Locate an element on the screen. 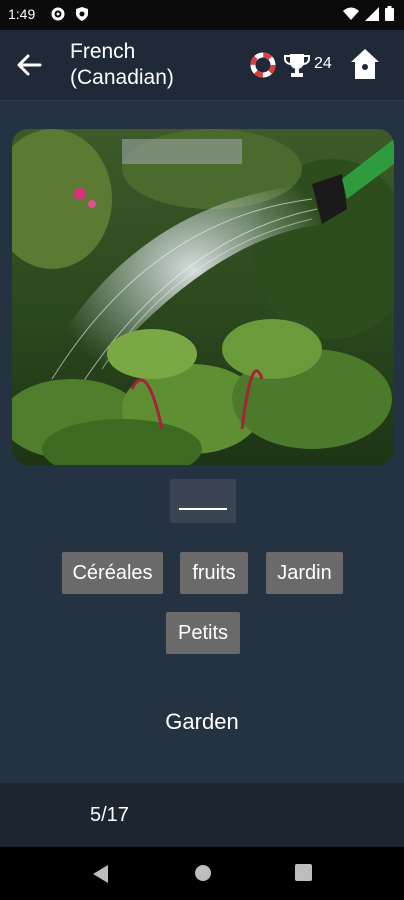 The image size is (404, 900). nav-back-icon is located at coordinates (100, 874).